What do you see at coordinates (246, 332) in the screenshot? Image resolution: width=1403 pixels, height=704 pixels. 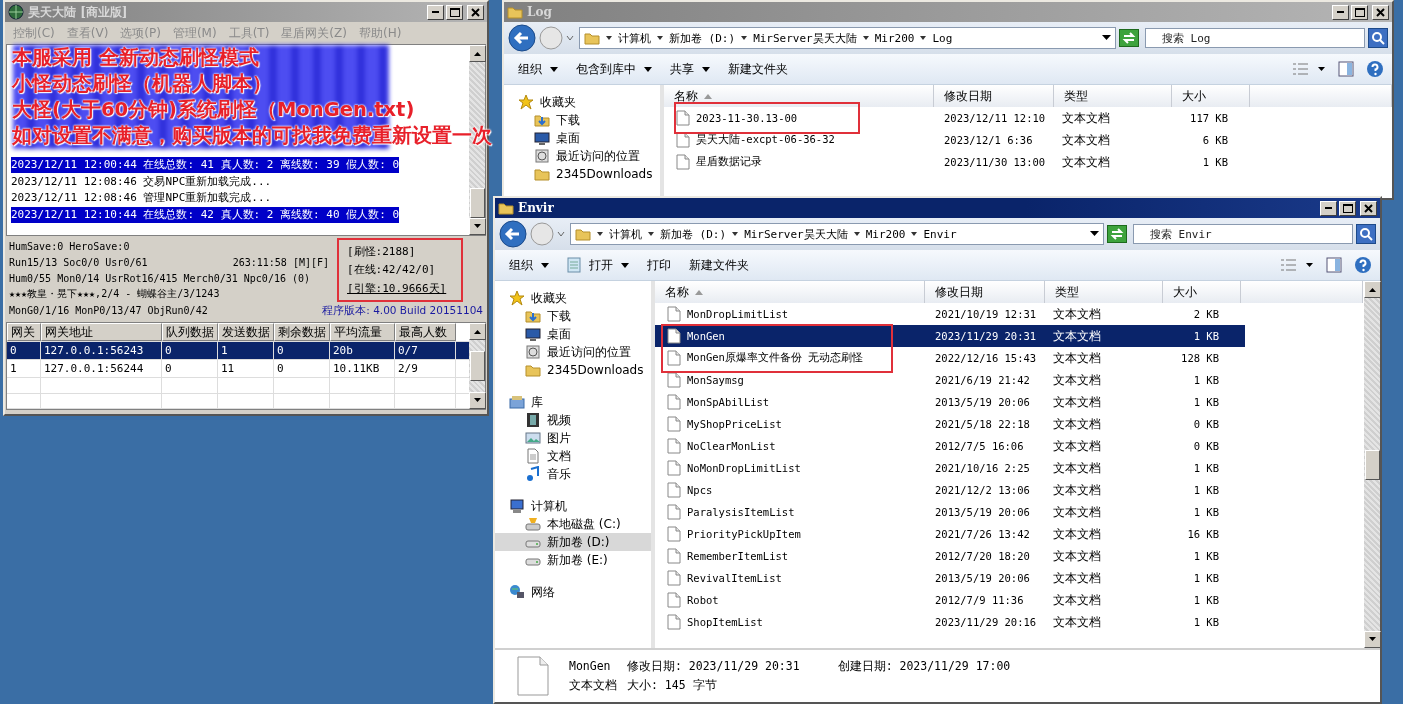 I see `column-header: 发送数据` at bounding box center [246, 332].